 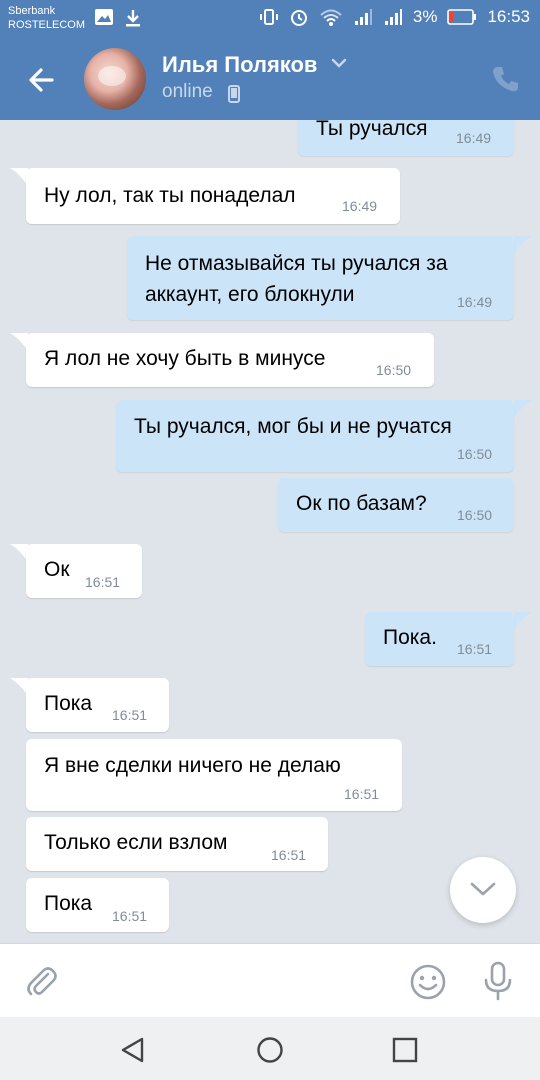 I want to click on message-text: Ты ручался, мог бы и не ручатся, so click(x=293, y=426).